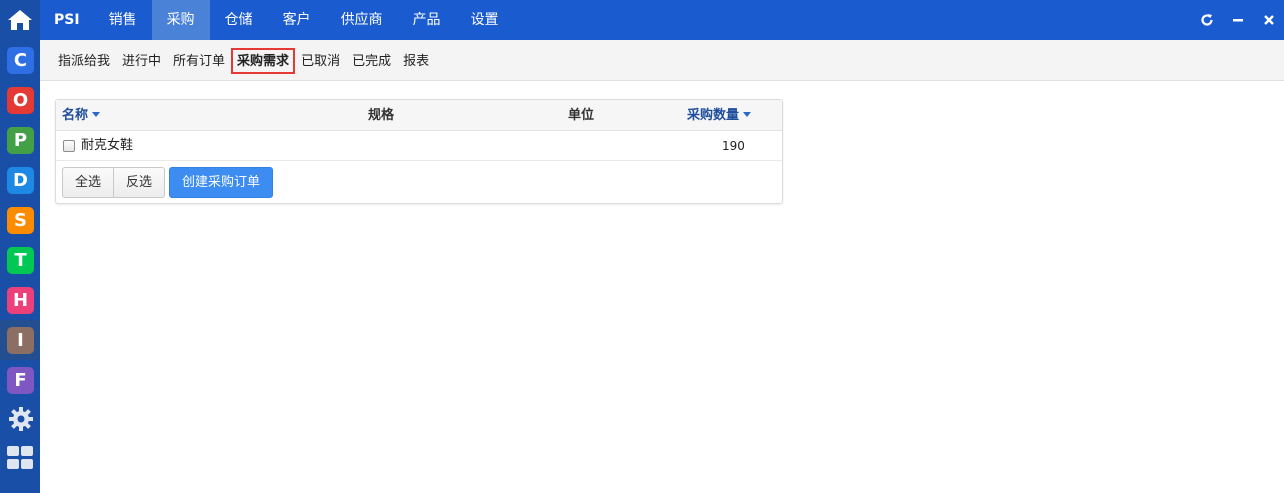 The width and height of the screenshot is (1284, 493). What do you see at coordinates (221, 182) in the screenshot?
I see `create-purchase-order-button: 创建采购订单` at bounding box center [221, 182].